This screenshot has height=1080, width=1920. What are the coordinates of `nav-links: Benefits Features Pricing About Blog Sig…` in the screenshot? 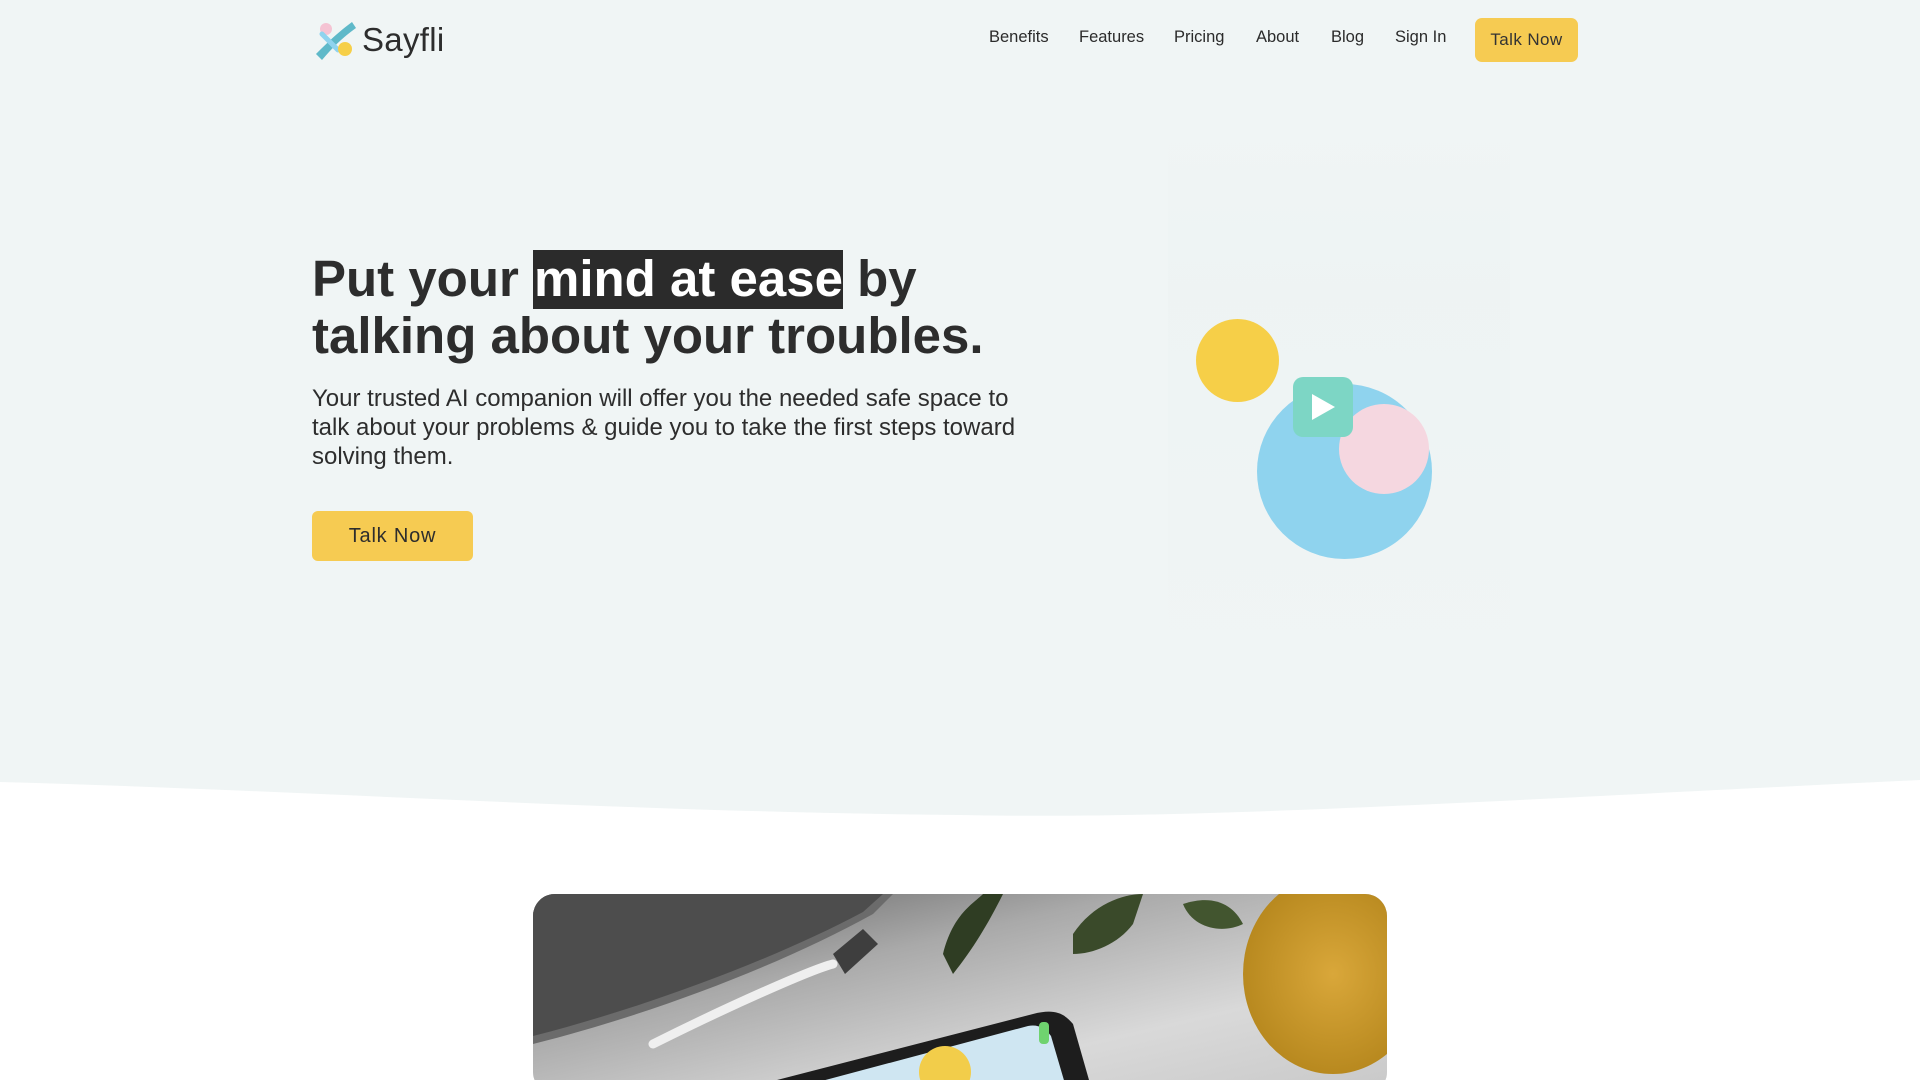 It's located at (960, 40).